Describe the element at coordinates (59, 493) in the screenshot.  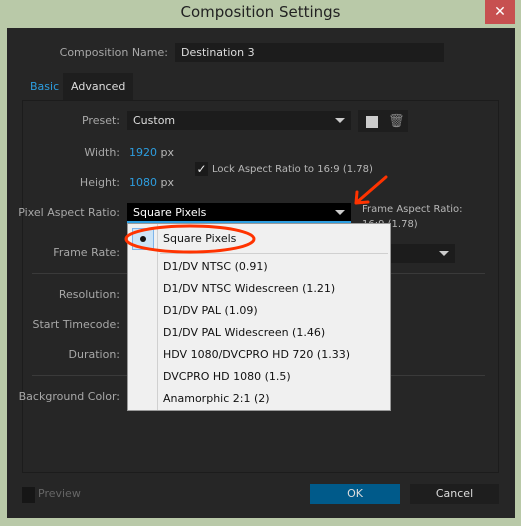
I see `preview-label: Preview` at that location.